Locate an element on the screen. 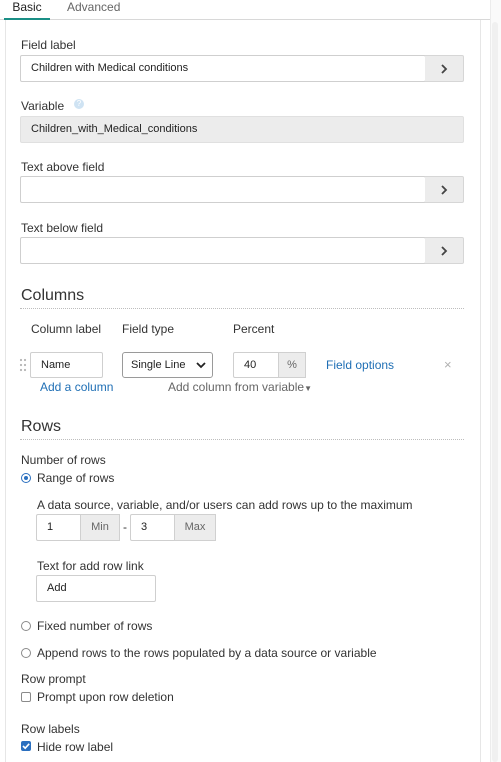  text-below-caption: Text below field is located at coordinates (62, 228).